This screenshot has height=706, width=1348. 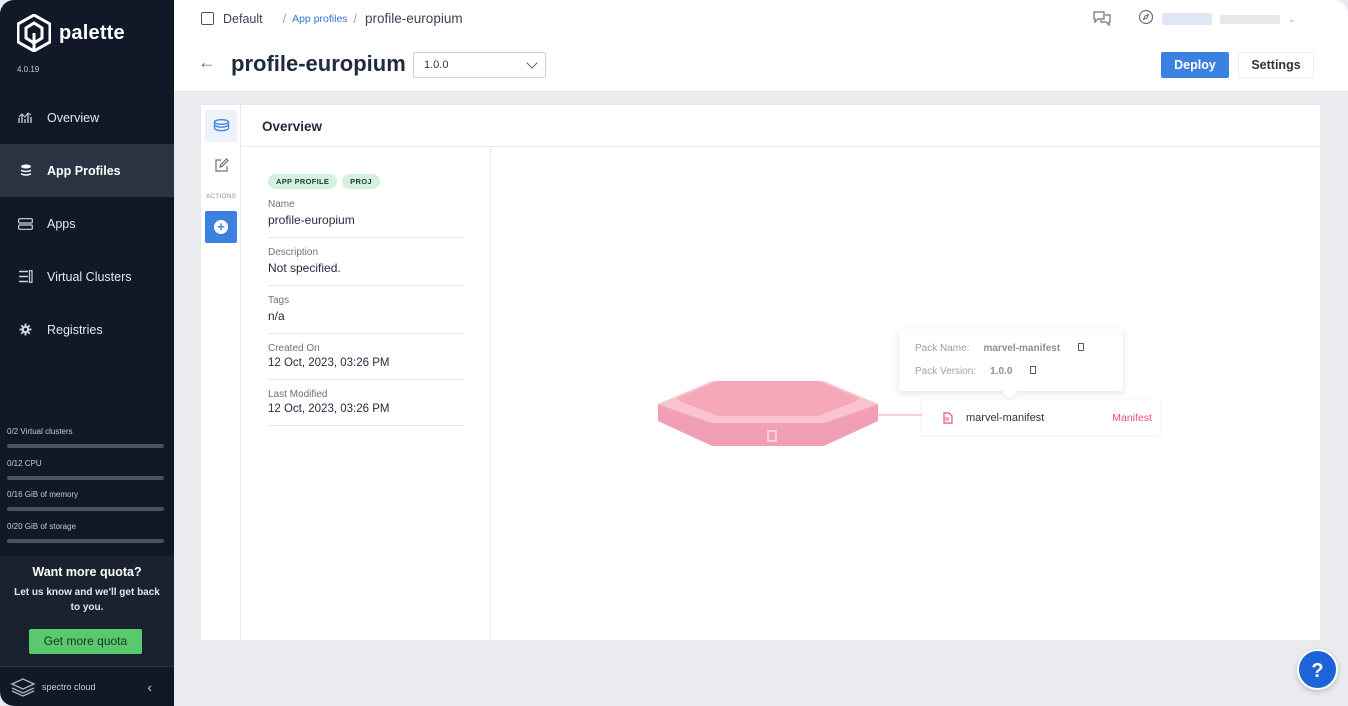 I want to click on tag-proj: PROJ, so click(x=361, y=181).